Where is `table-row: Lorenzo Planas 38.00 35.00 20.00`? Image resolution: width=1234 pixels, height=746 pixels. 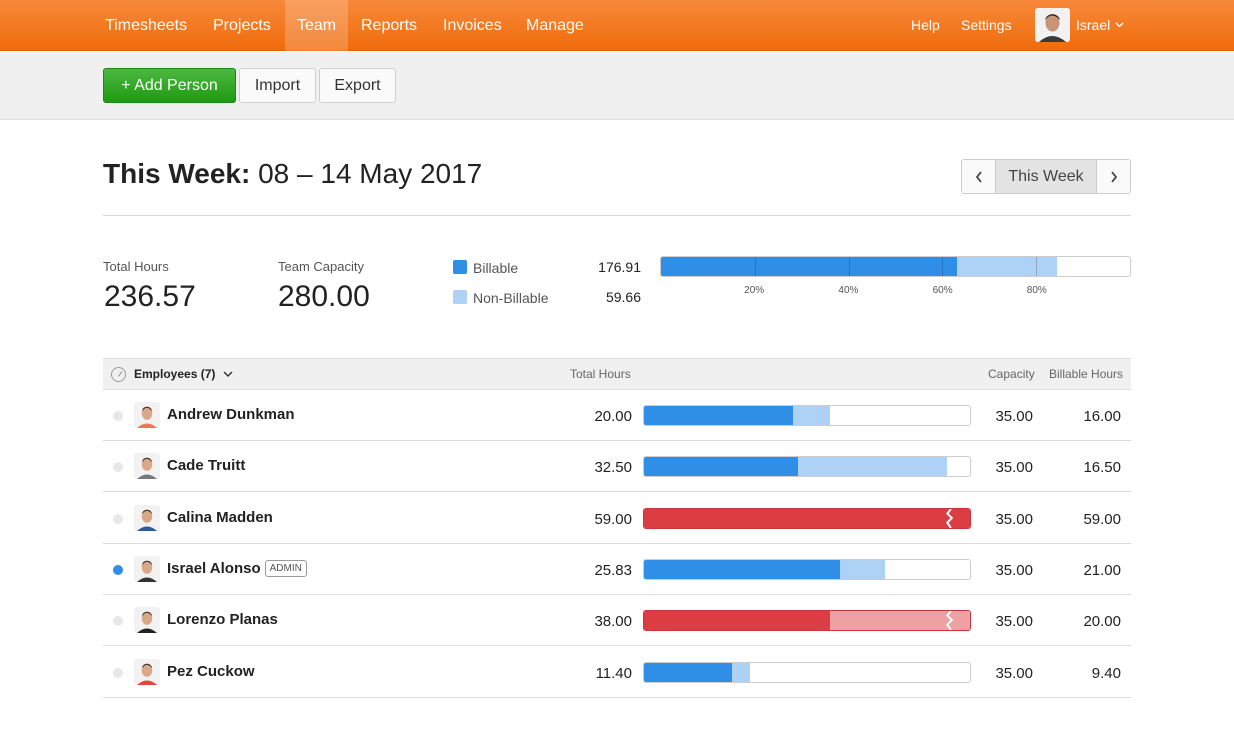
table-row: Lorenzo Planas 38.00 35.00 20.00 is located at coordinates (617, 621).